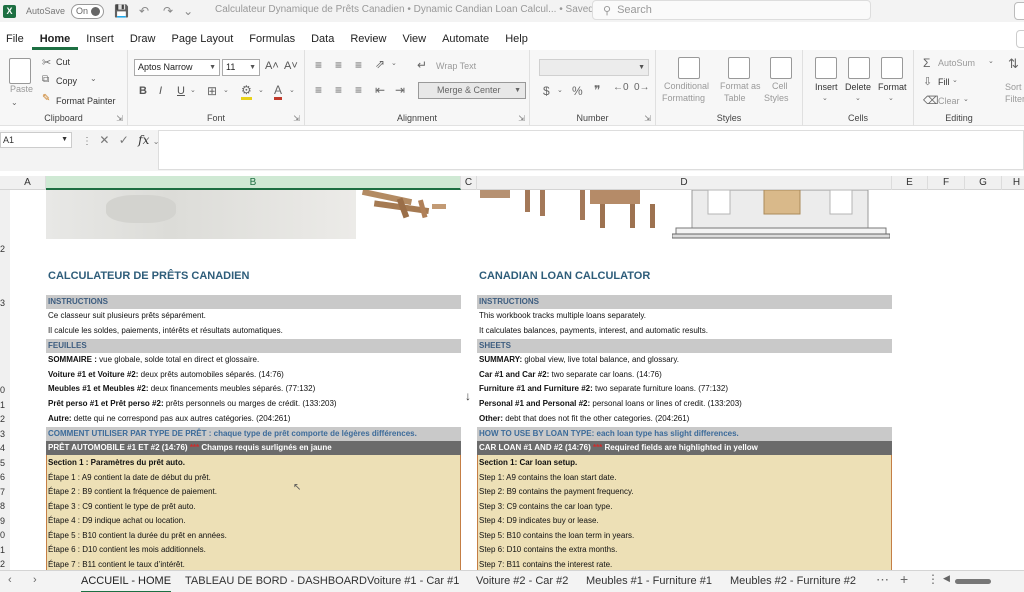 This screenshot has height=592, width=1024. I want to click on next-sheet-icon: ›, so click(35, 580).